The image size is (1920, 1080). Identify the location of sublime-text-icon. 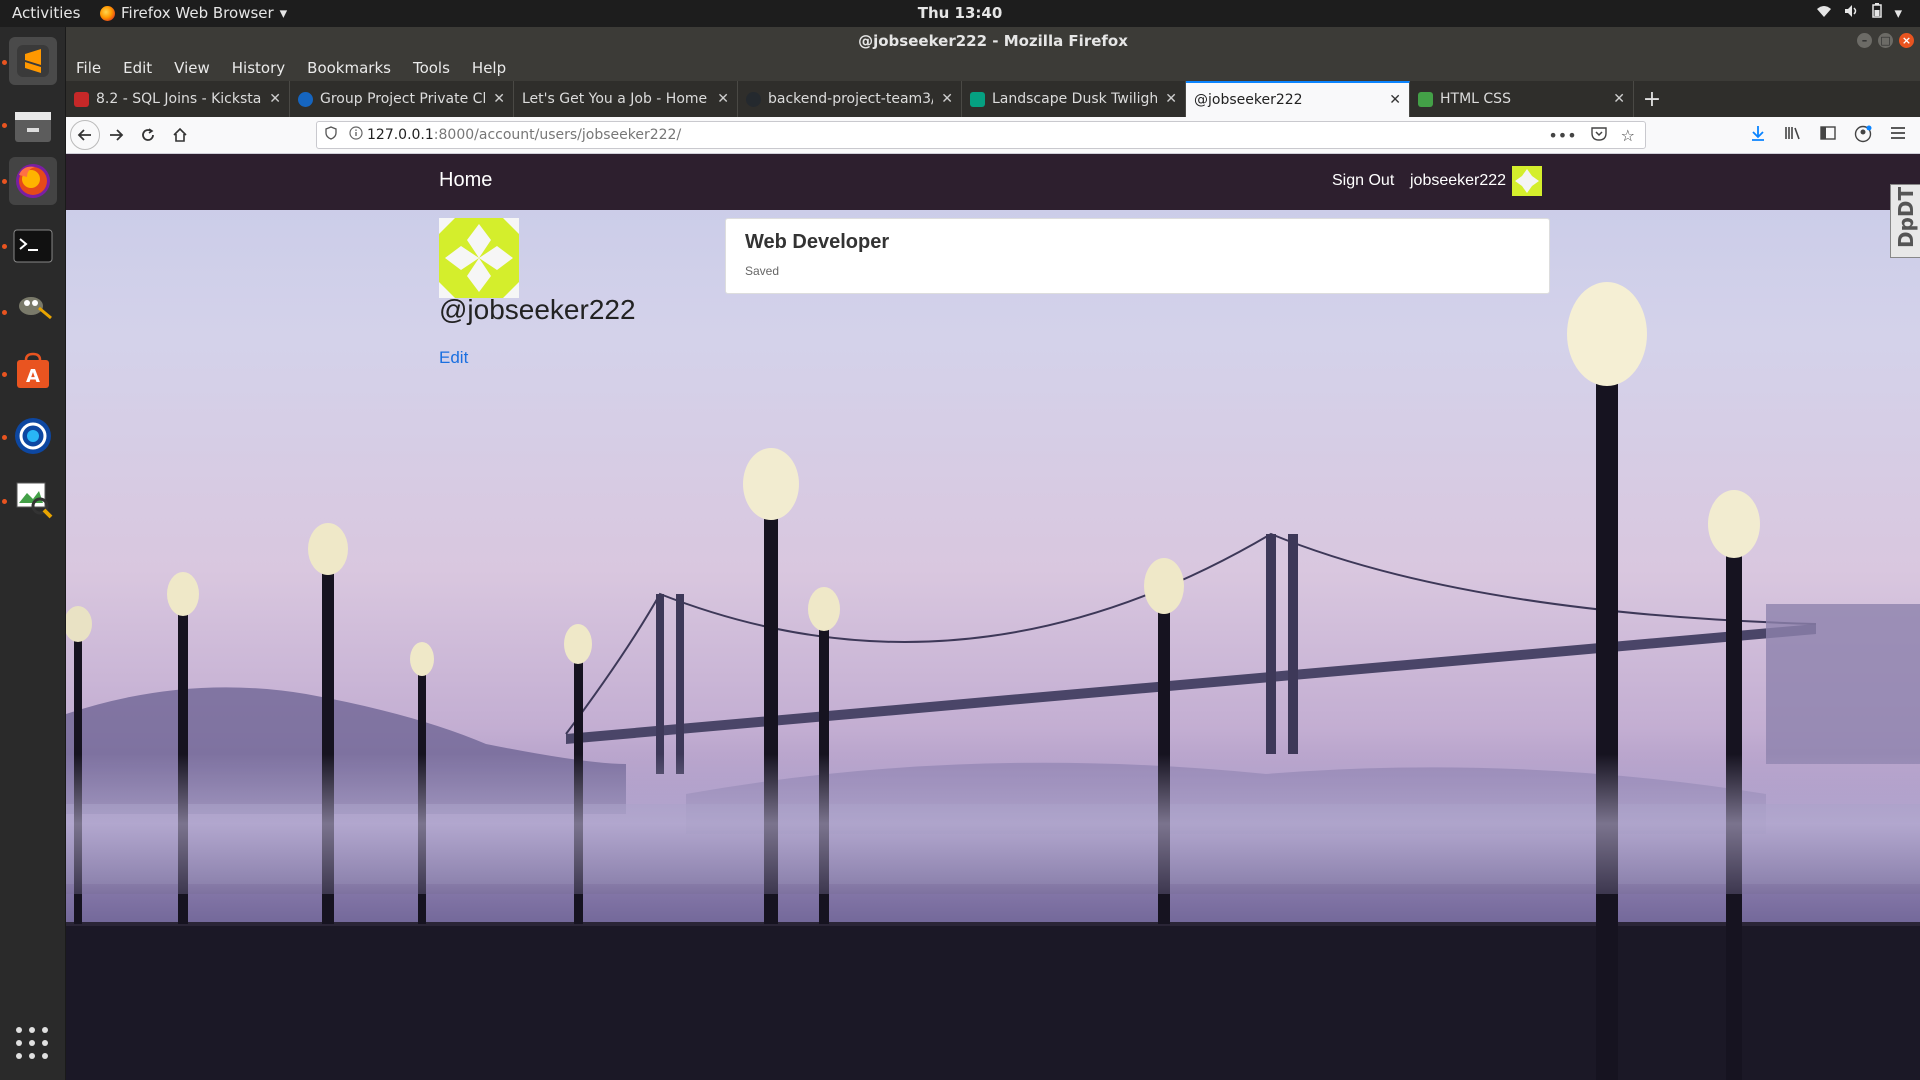
(33, 61).